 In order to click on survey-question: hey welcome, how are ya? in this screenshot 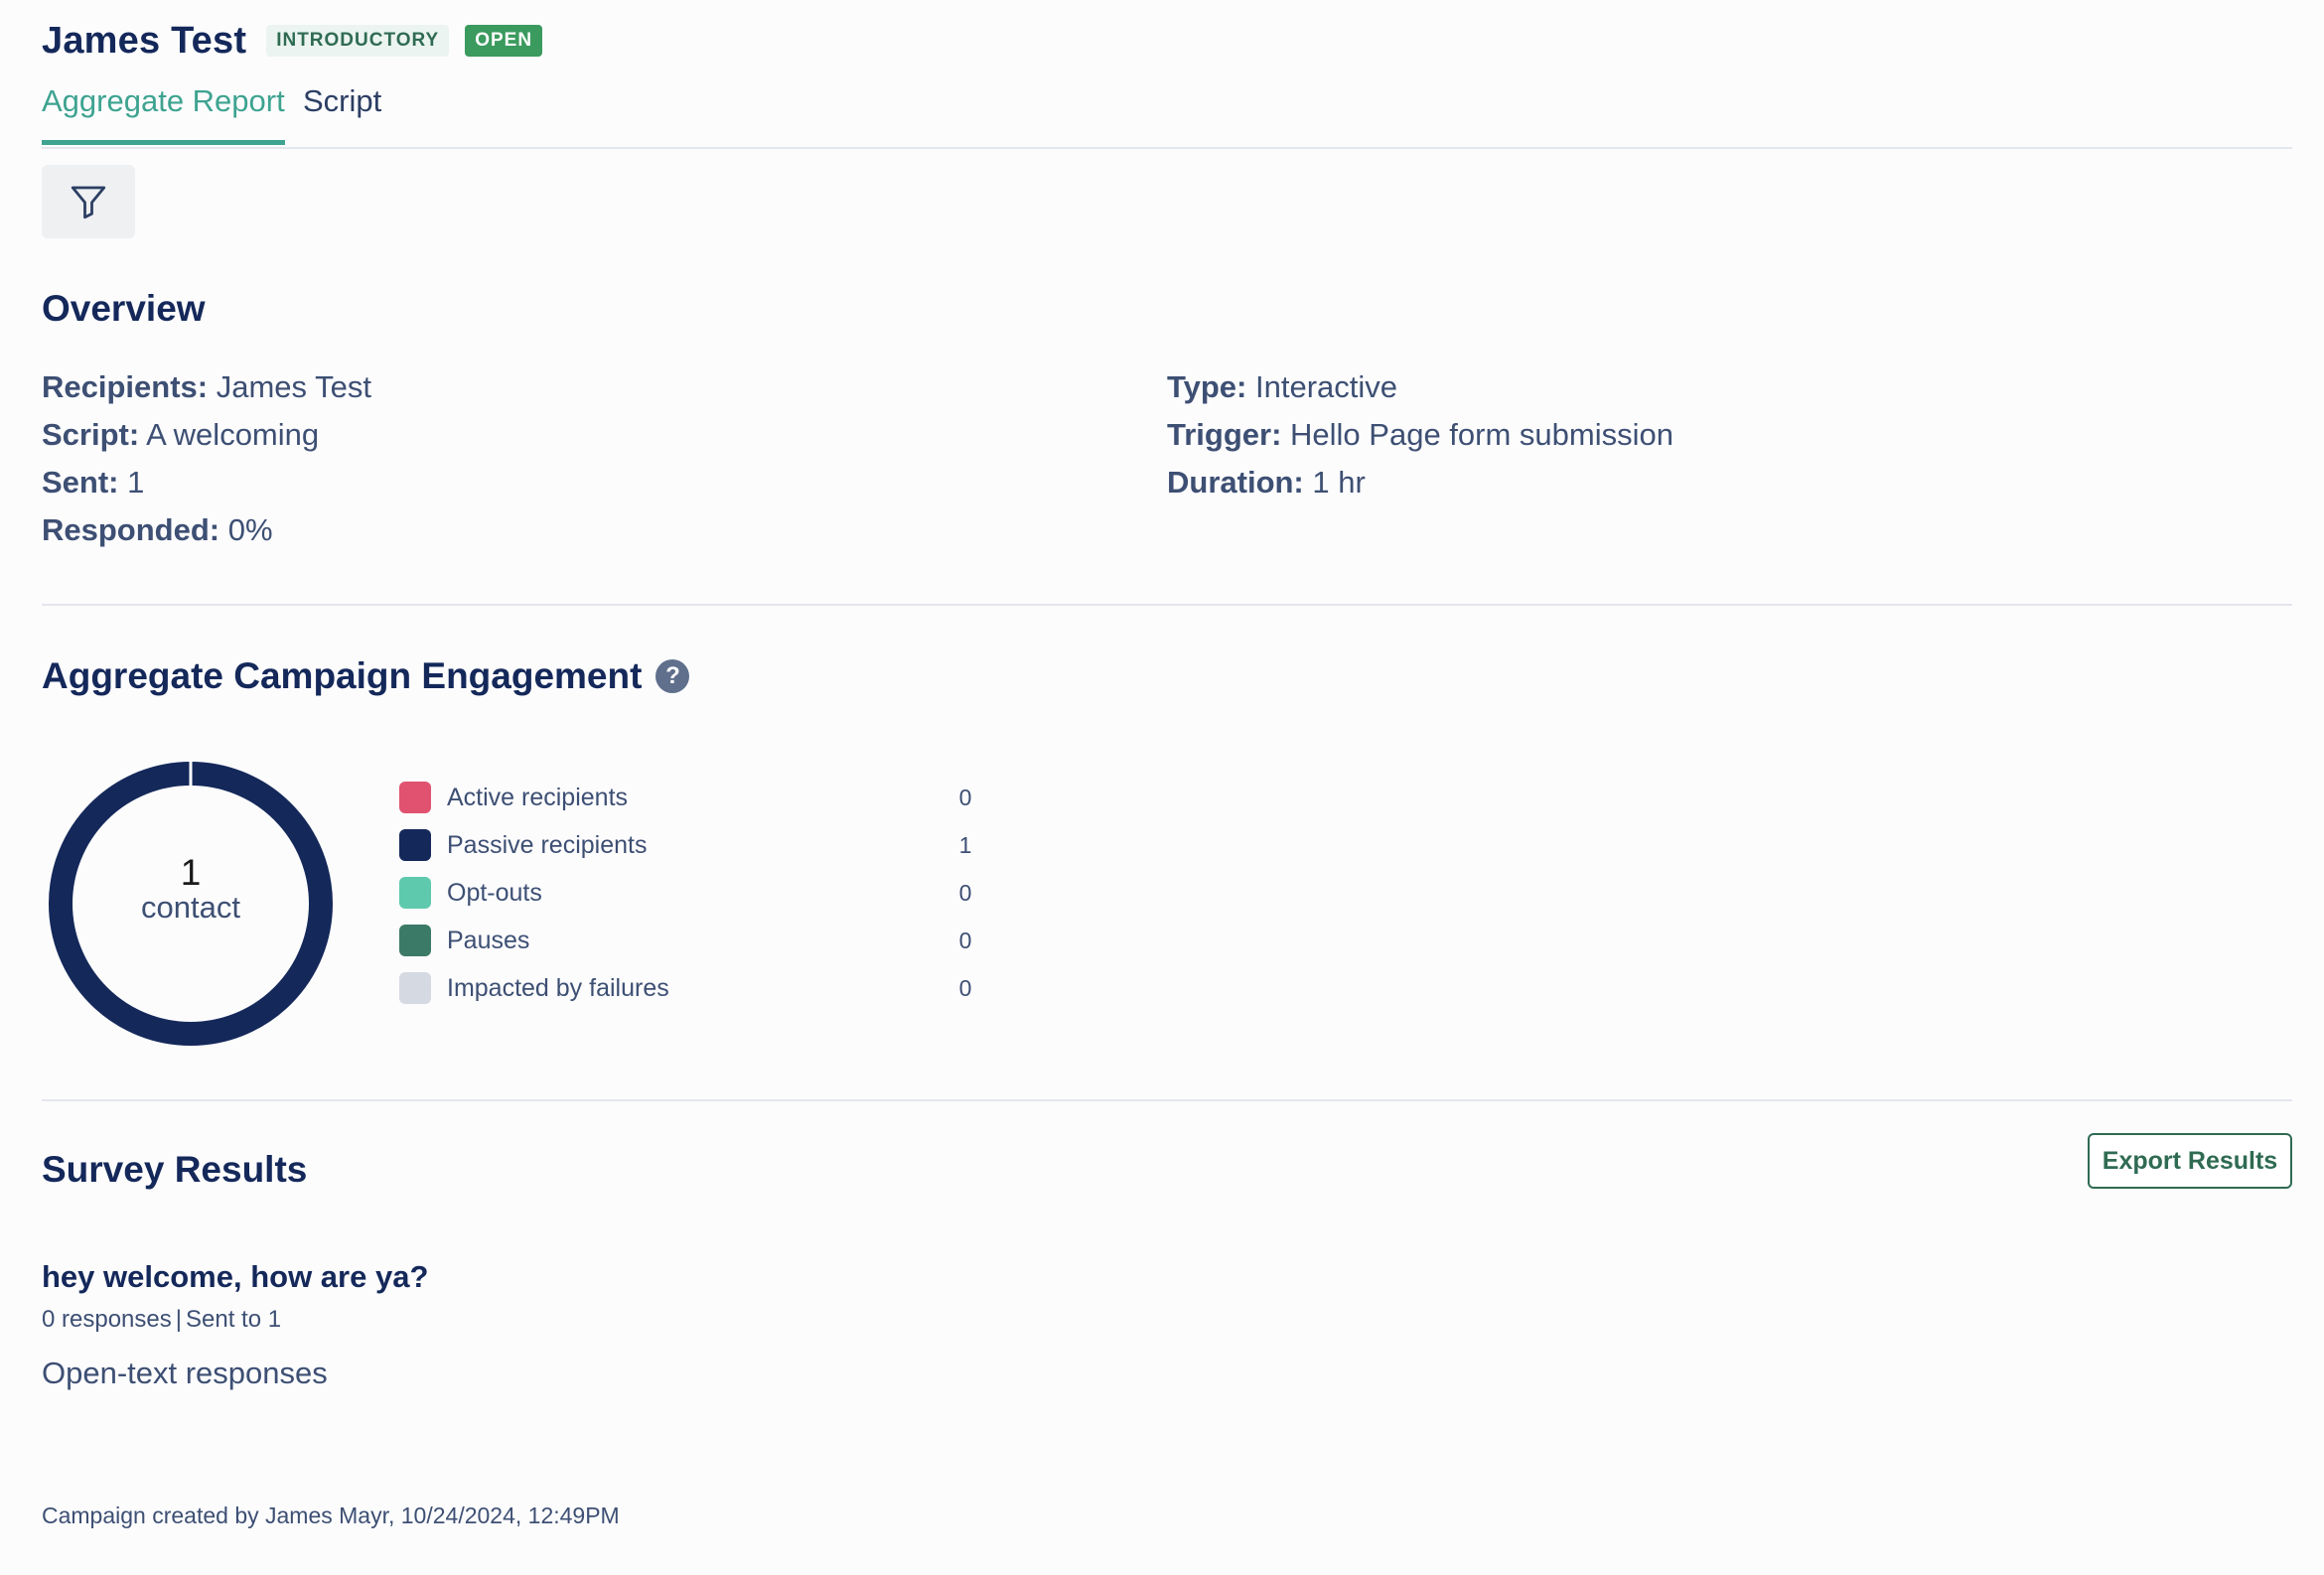, I will do `click(235, 1277)`.